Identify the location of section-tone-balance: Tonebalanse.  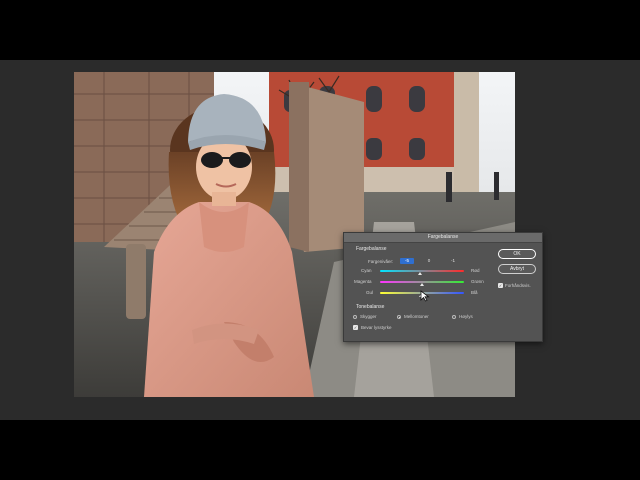
(370, 307).